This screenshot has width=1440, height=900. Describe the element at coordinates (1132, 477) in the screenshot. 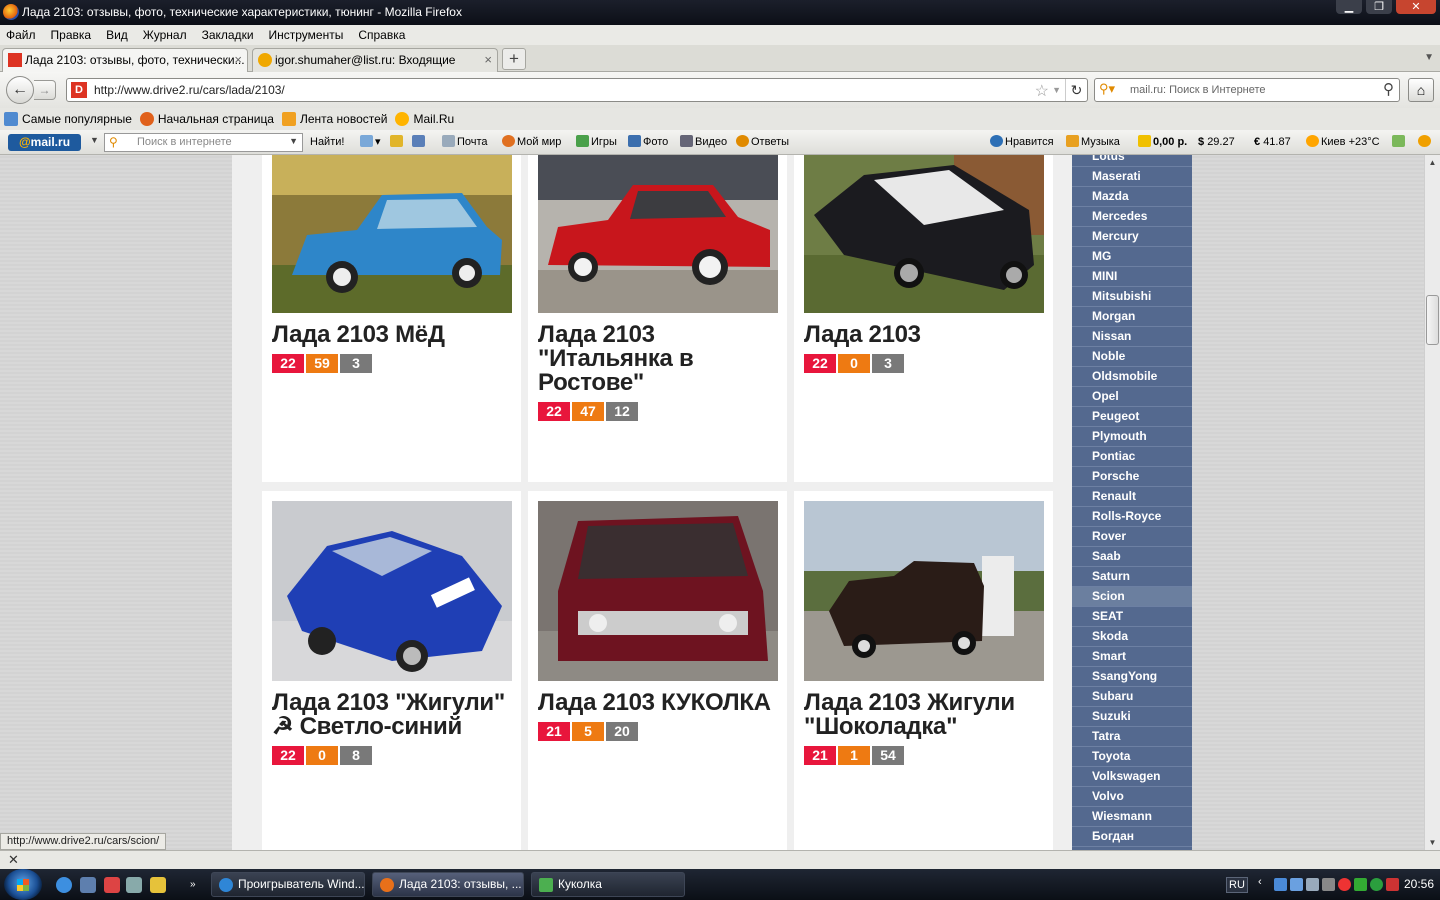

I see `brand-link-porsche: Porsche` at that location.